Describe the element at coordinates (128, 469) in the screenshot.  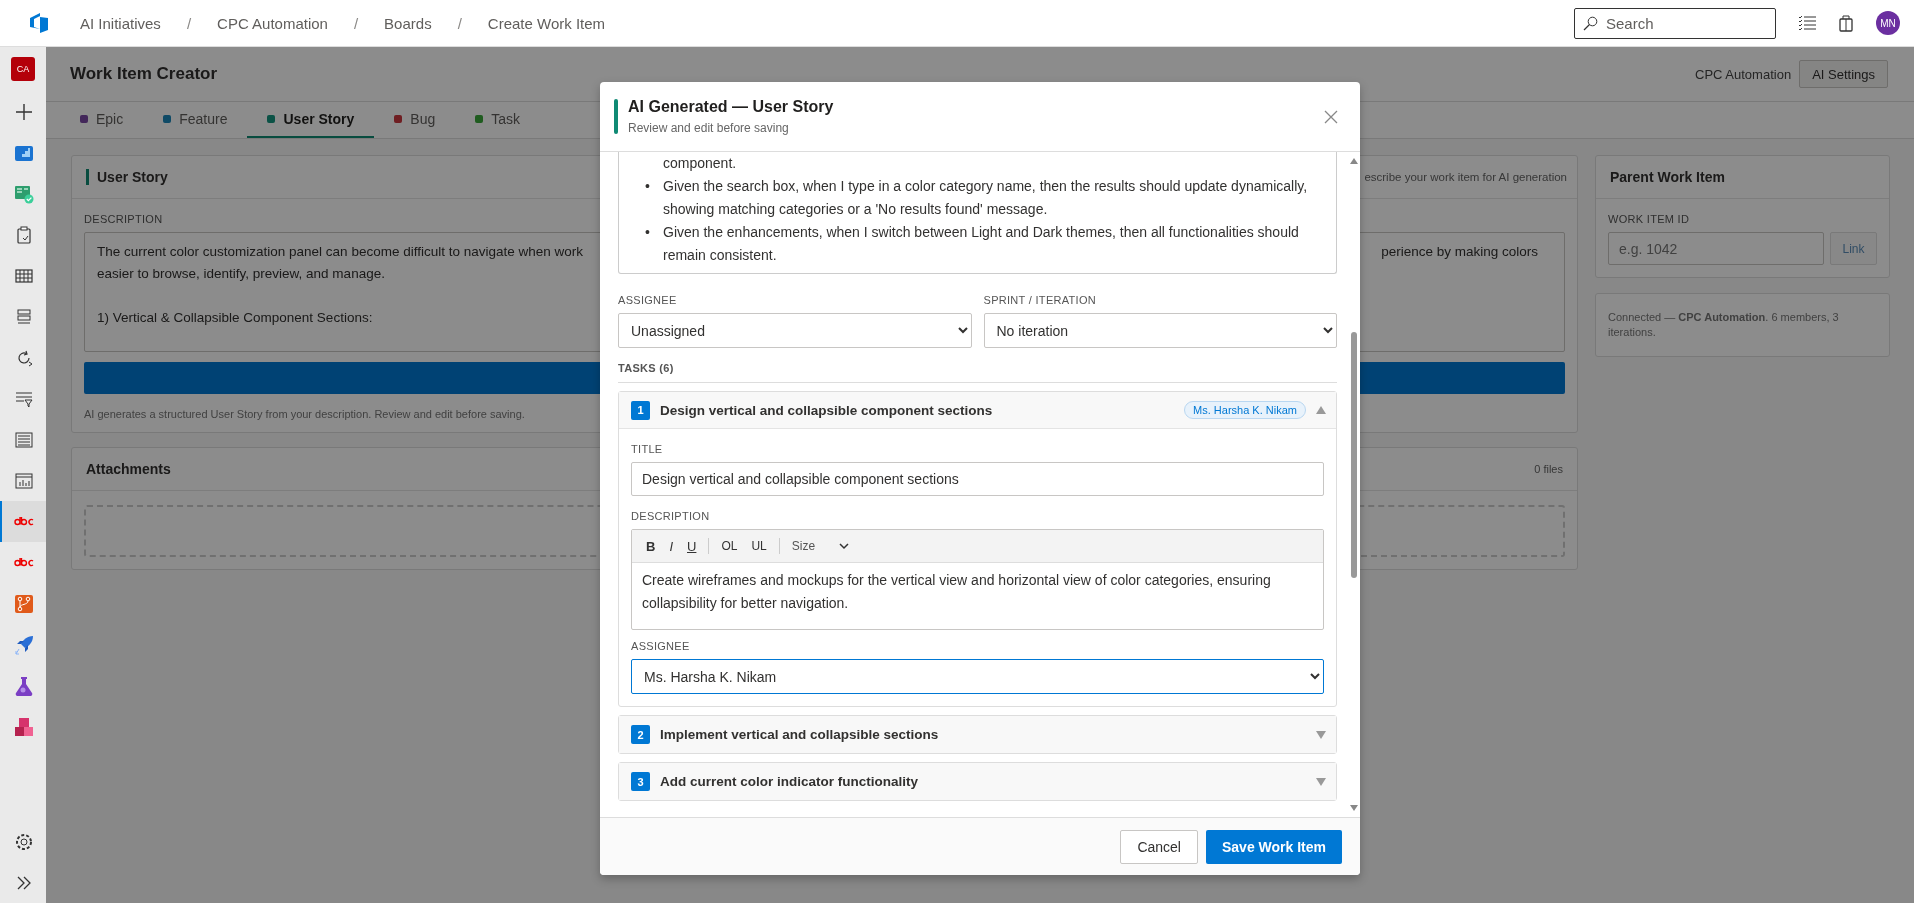
I see `card-title: Attachments` at that location.